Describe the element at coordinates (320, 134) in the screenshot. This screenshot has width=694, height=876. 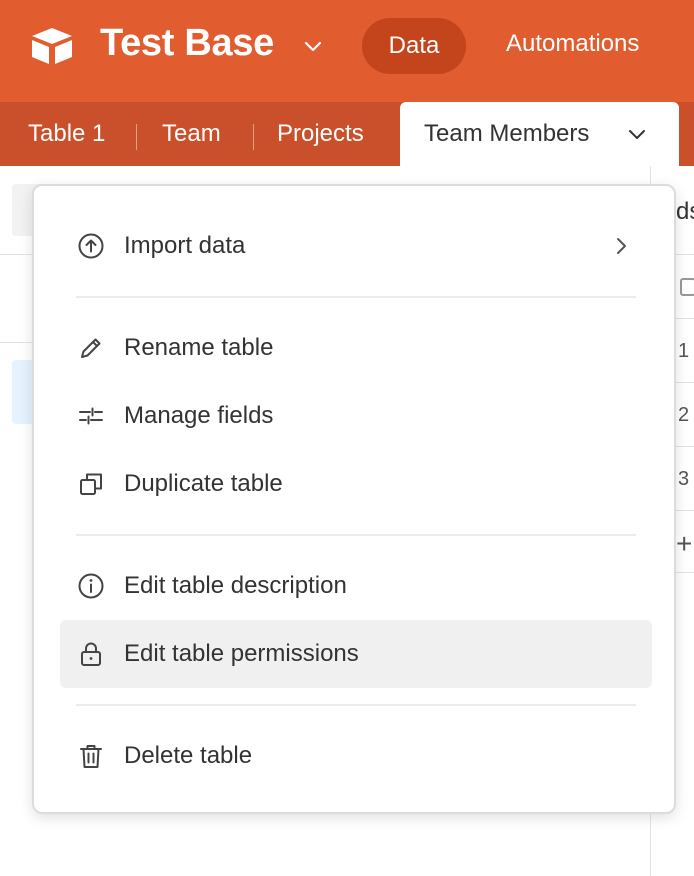
I see `tab-projects: Projects` at that location.